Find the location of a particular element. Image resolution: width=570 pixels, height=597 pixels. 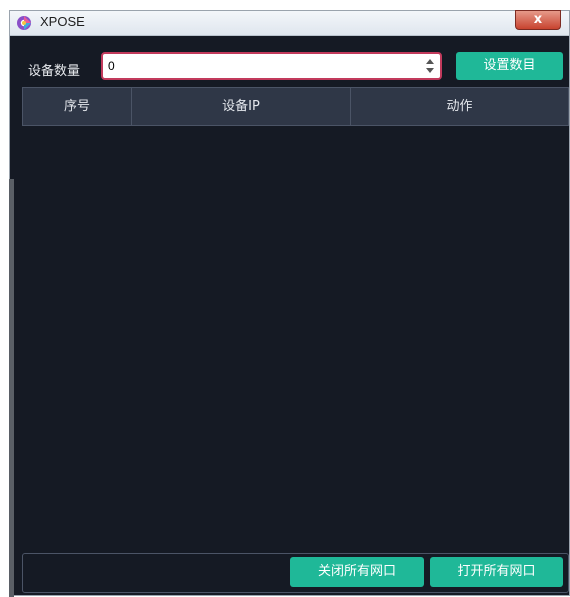

close-window-button: x is located at coordinates (538, 20).